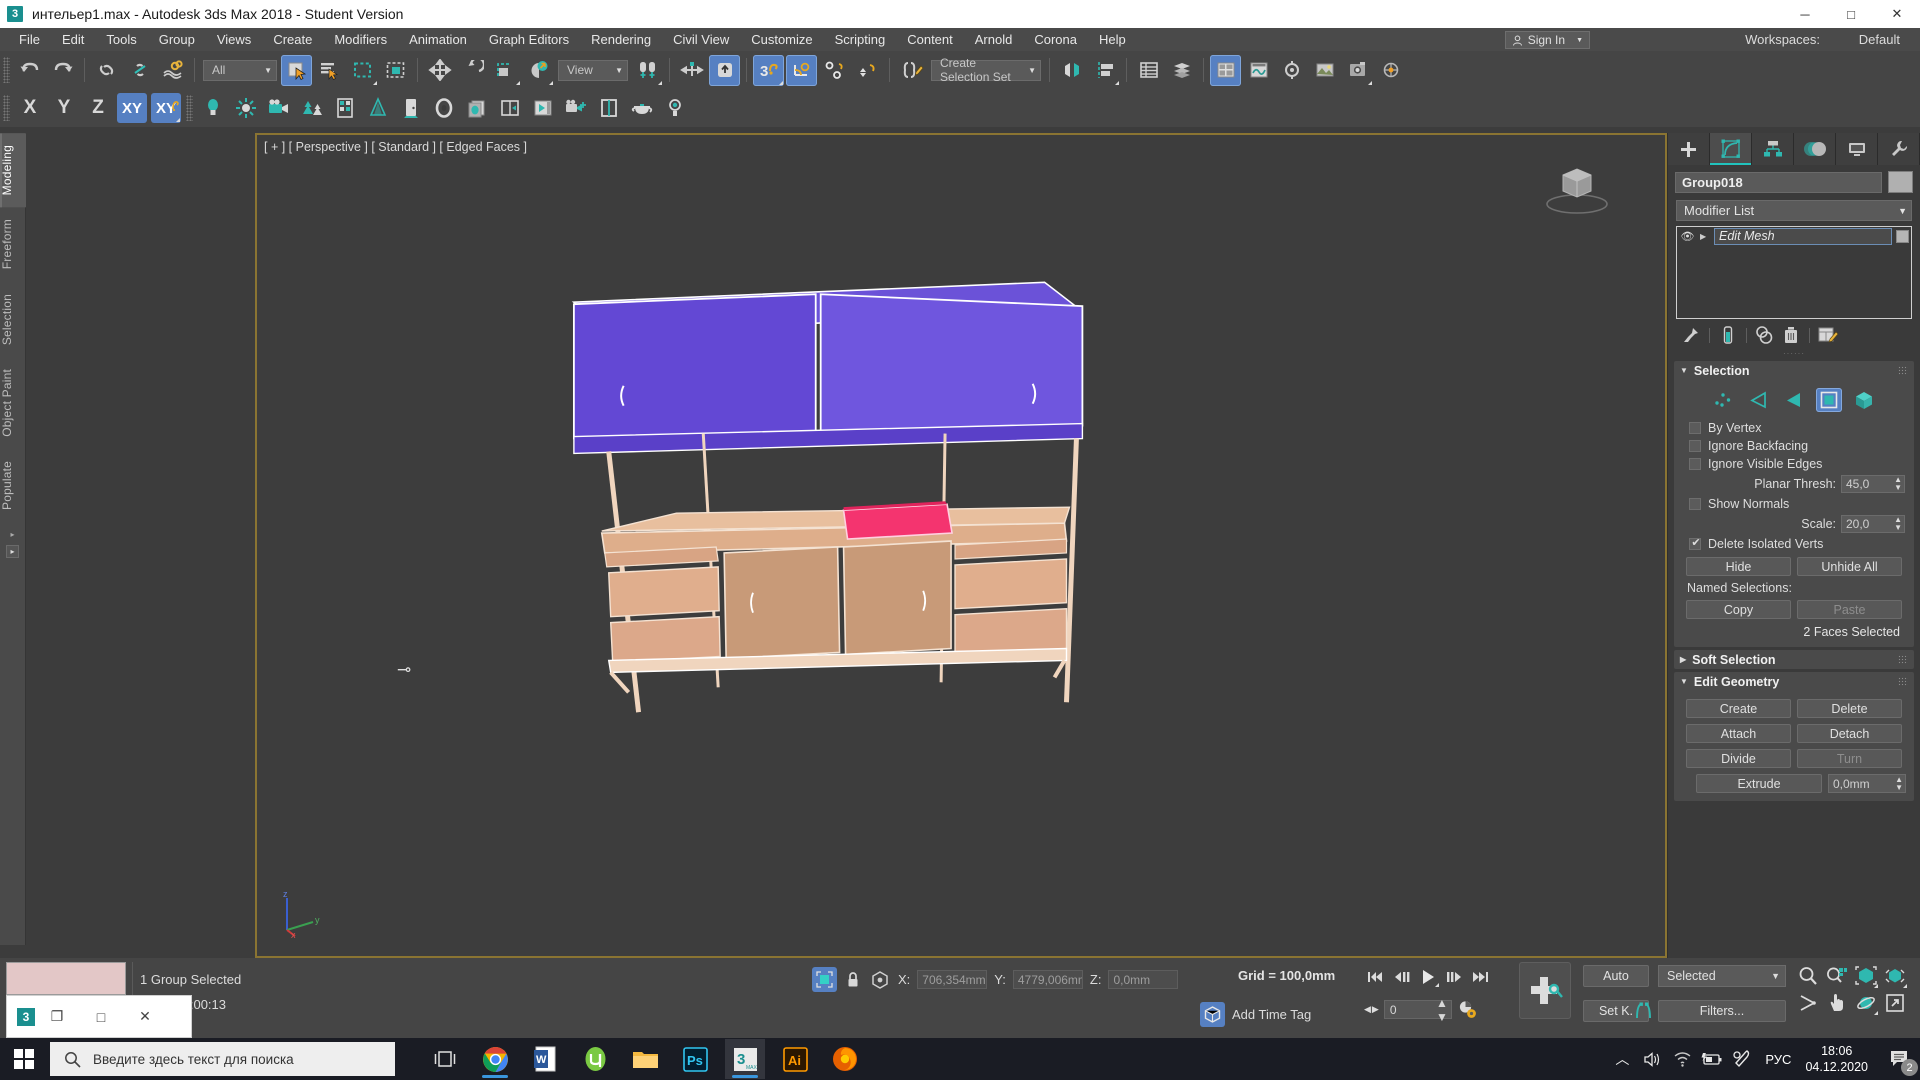 Image resolution: width=1920 pixels, height=1080 pixels. Describe the element at coordinates (1900, 1059) in the screenshot. I see `notification-center-icon: 2` at that location.